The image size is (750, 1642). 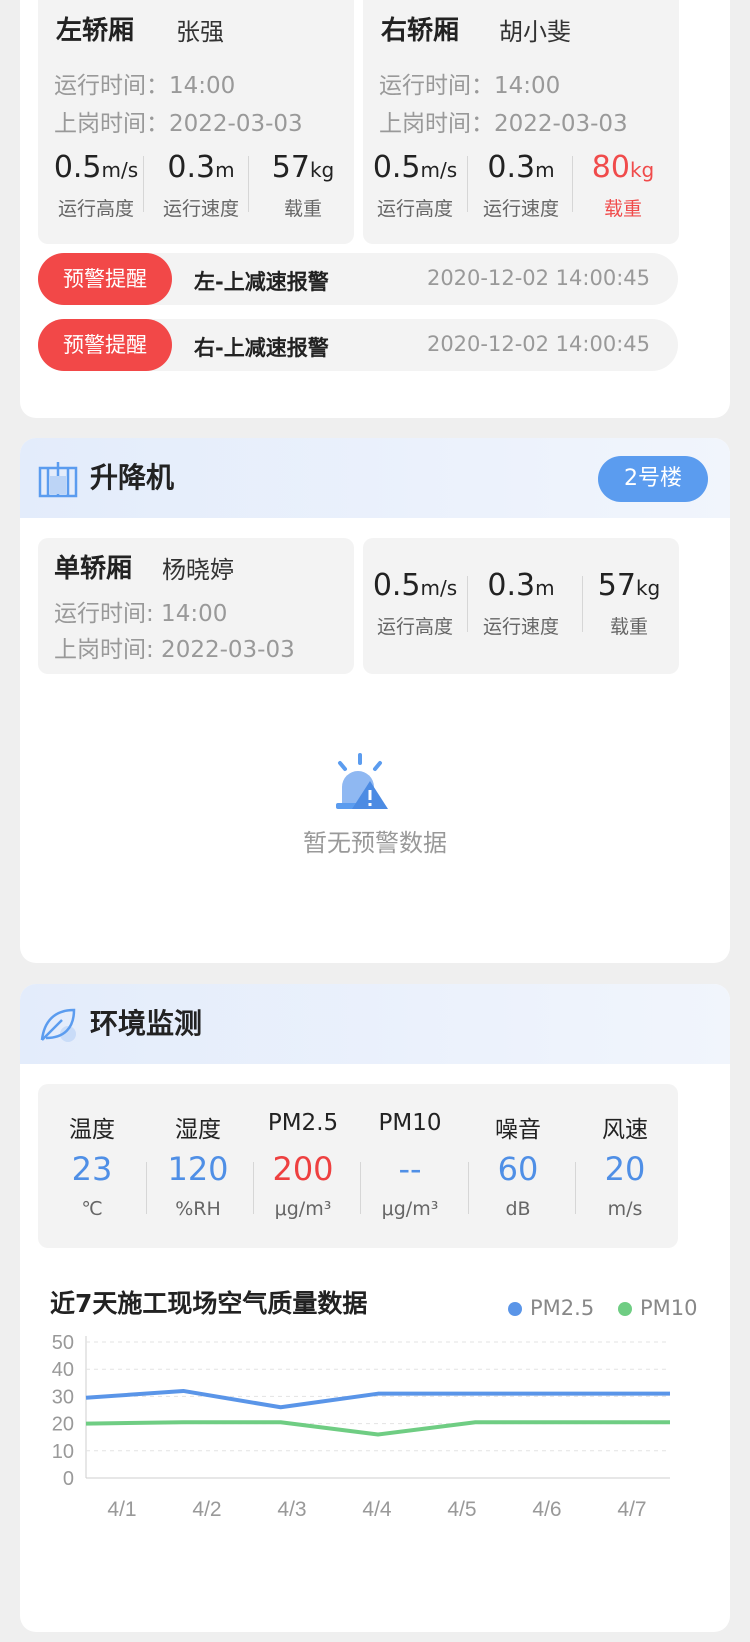 I want to click on y-tick-label: 30, so click(x=63, y=1397).